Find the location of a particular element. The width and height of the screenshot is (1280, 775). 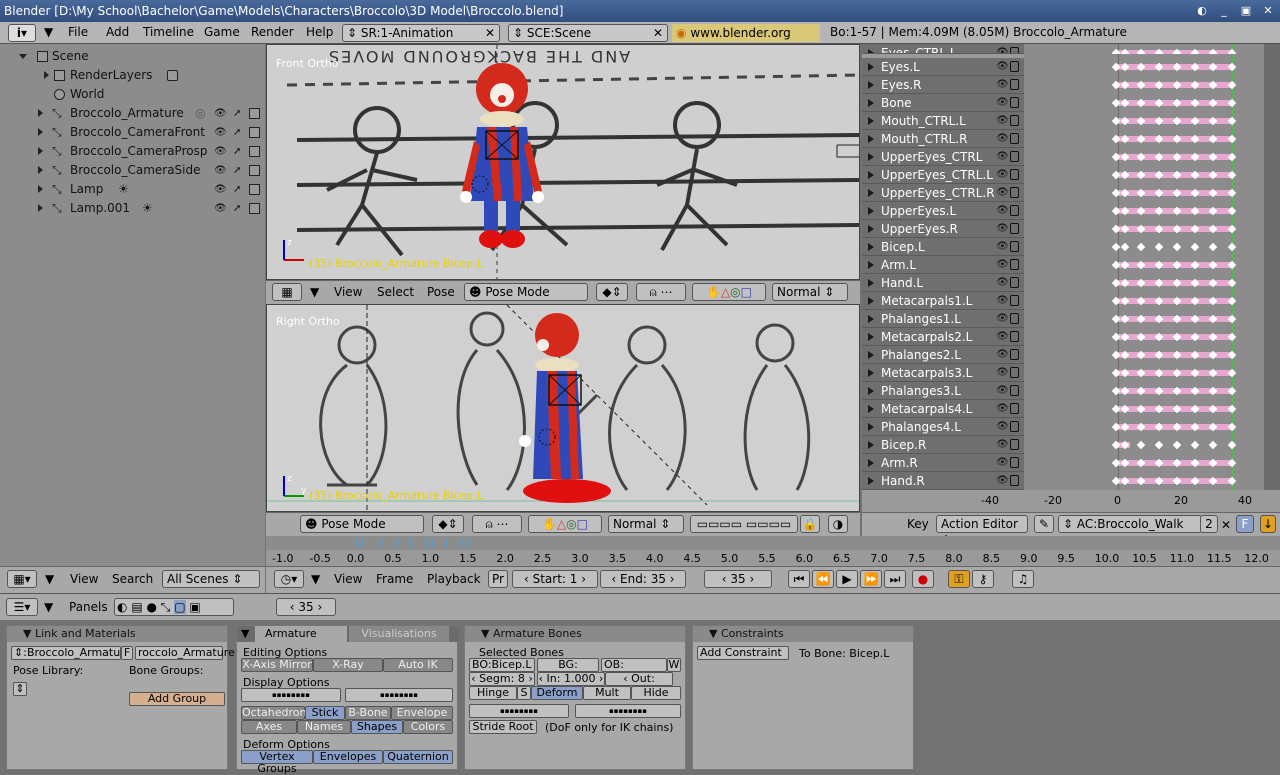

timeline-view-menu: View is located at coordinates (348, 579).